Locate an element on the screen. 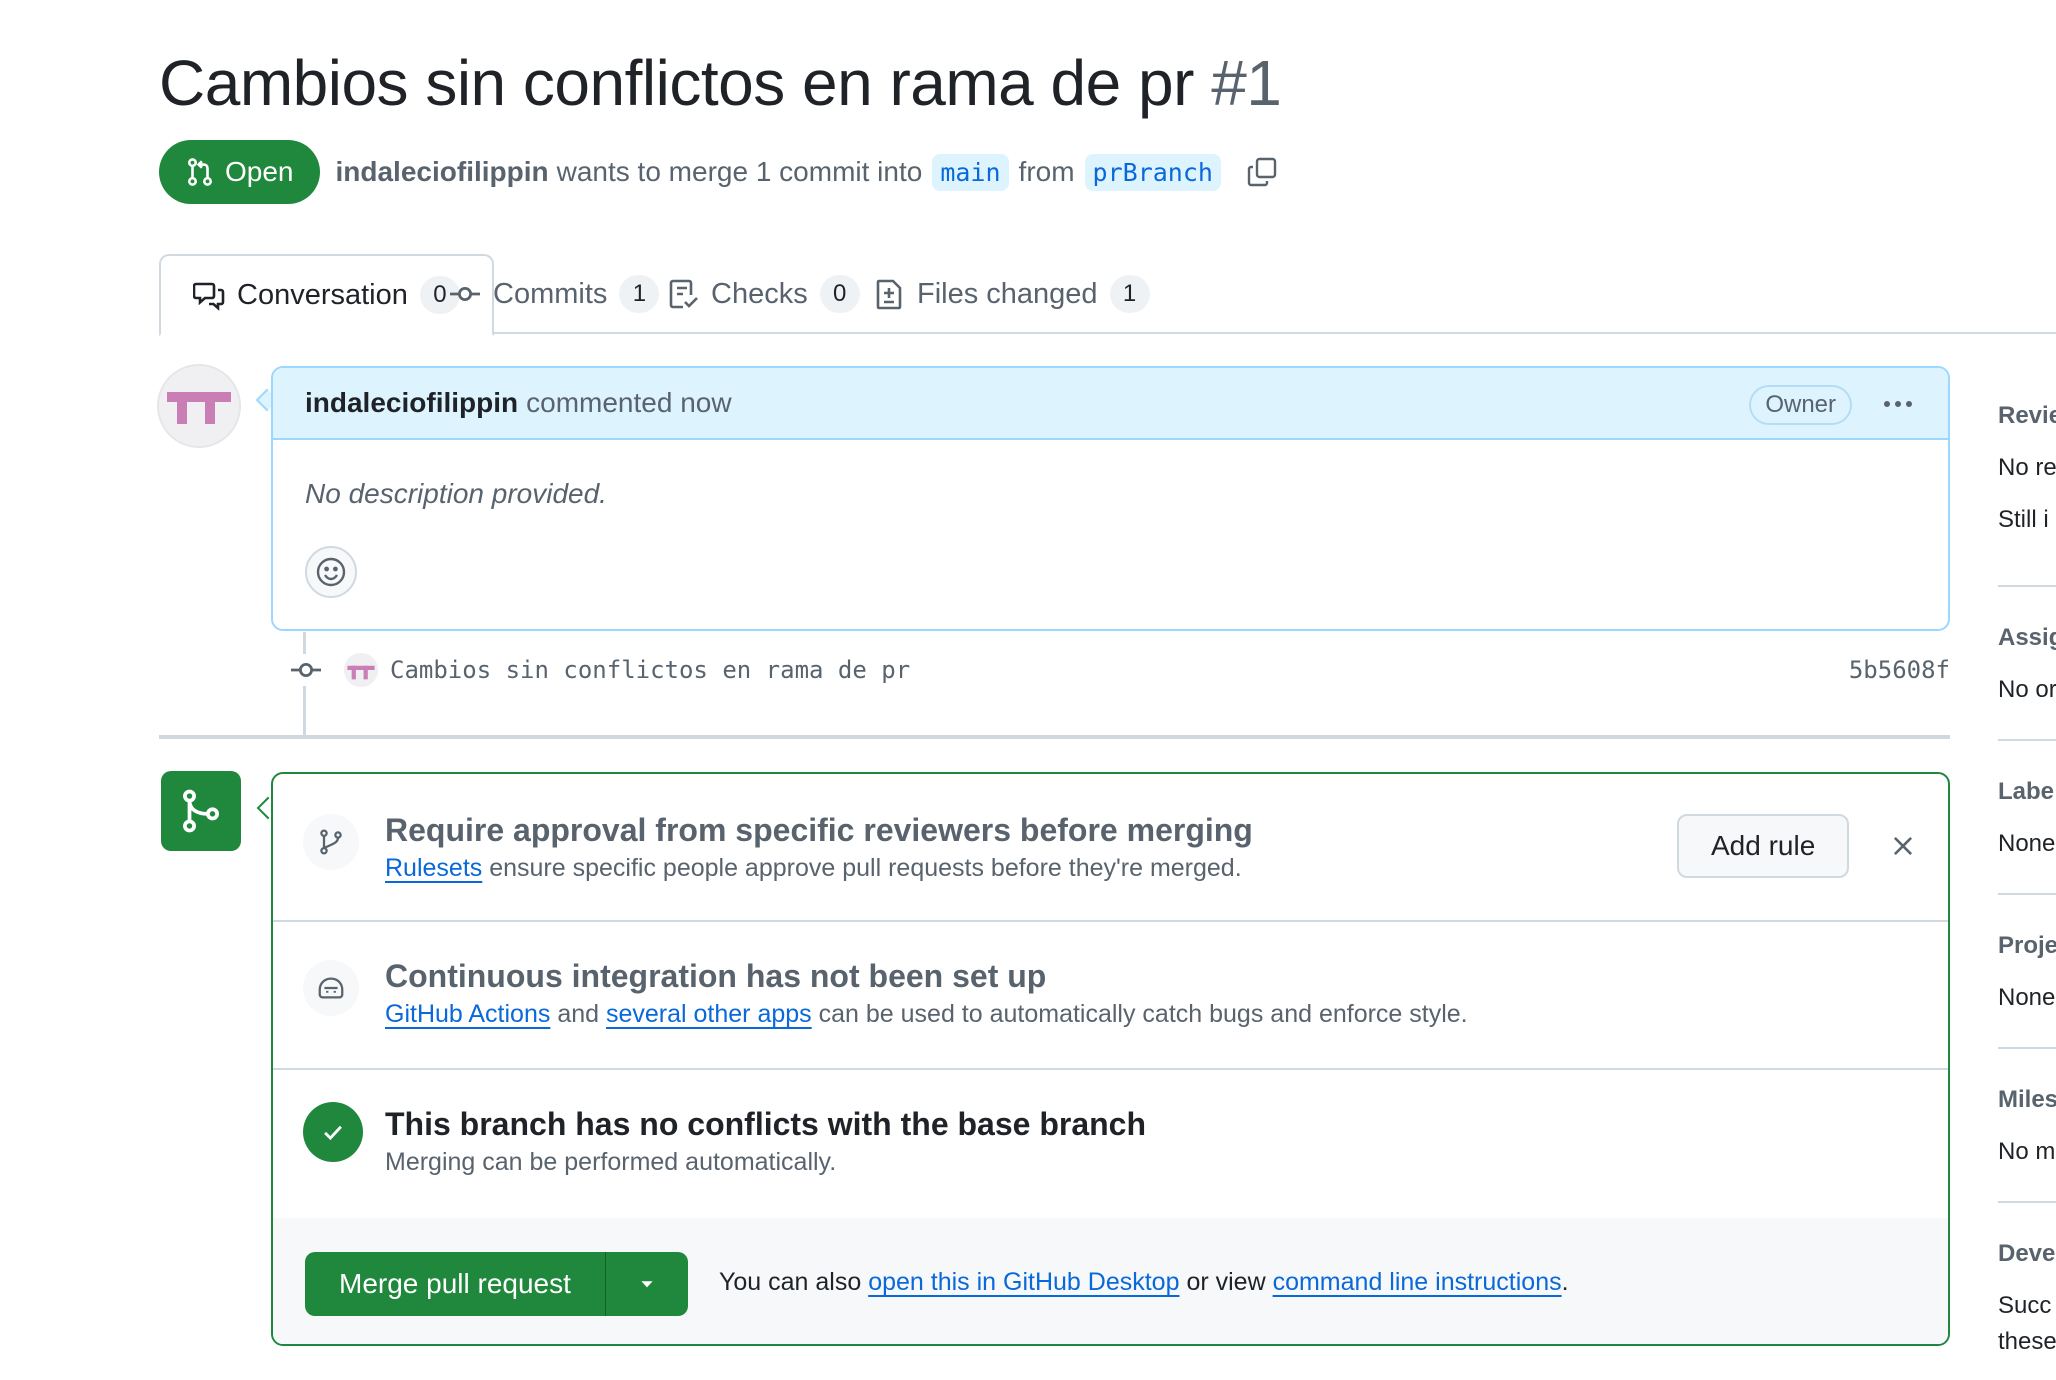 The image size is (2056, 1380). copy-icon is located at coordinates (1262, 172).